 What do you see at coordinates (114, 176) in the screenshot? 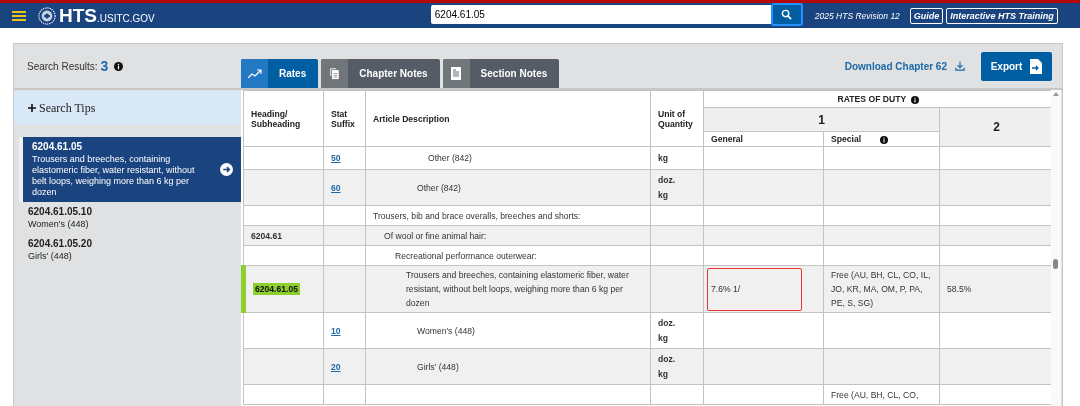
I see `result-description: Trousers and breeches, containing elastomeric fiber, water resistant, without belt loops, weighing more than 6 kg per dozen` at bounding box center [114, 176].